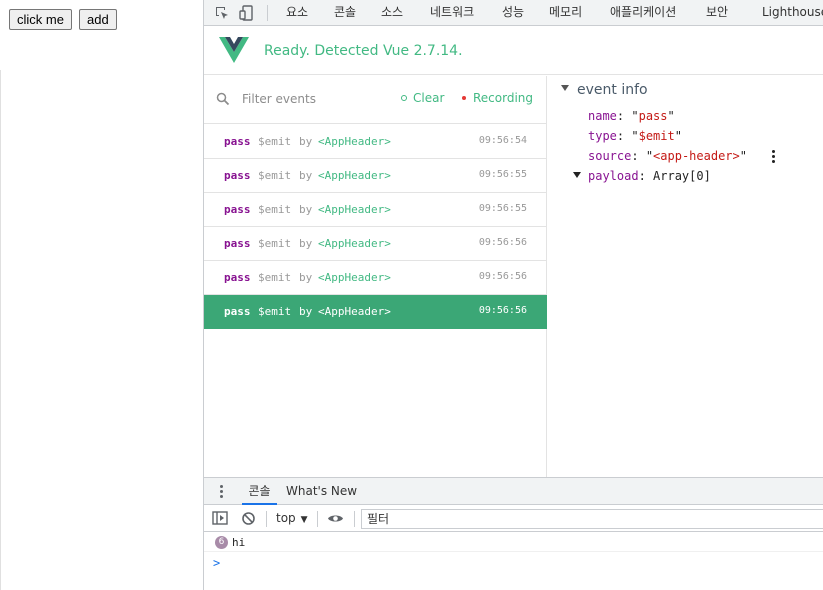 Image resolution: width=823 pixels, height=590 pixels. I want to click on page-divider, so click(0, 330).